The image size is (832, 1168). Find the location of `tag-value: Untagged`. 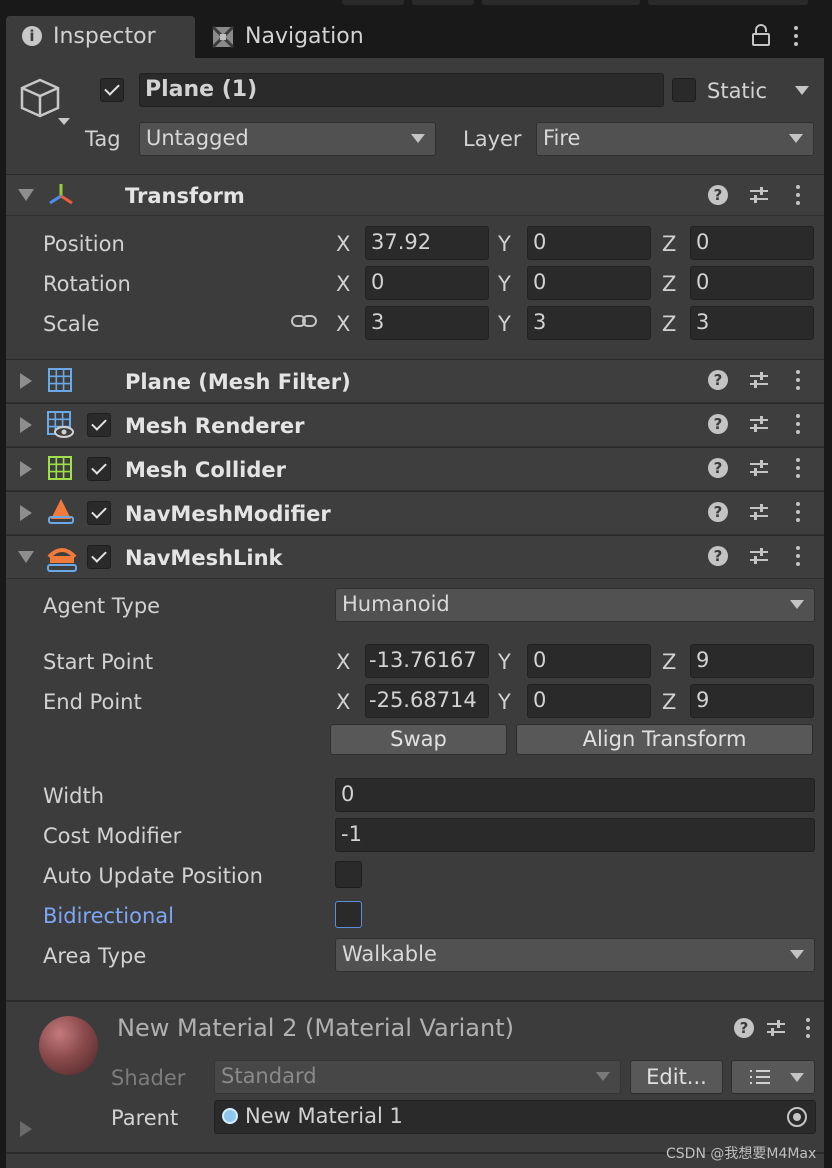

tag-value: Untagged is located at coordinates (197, 138).